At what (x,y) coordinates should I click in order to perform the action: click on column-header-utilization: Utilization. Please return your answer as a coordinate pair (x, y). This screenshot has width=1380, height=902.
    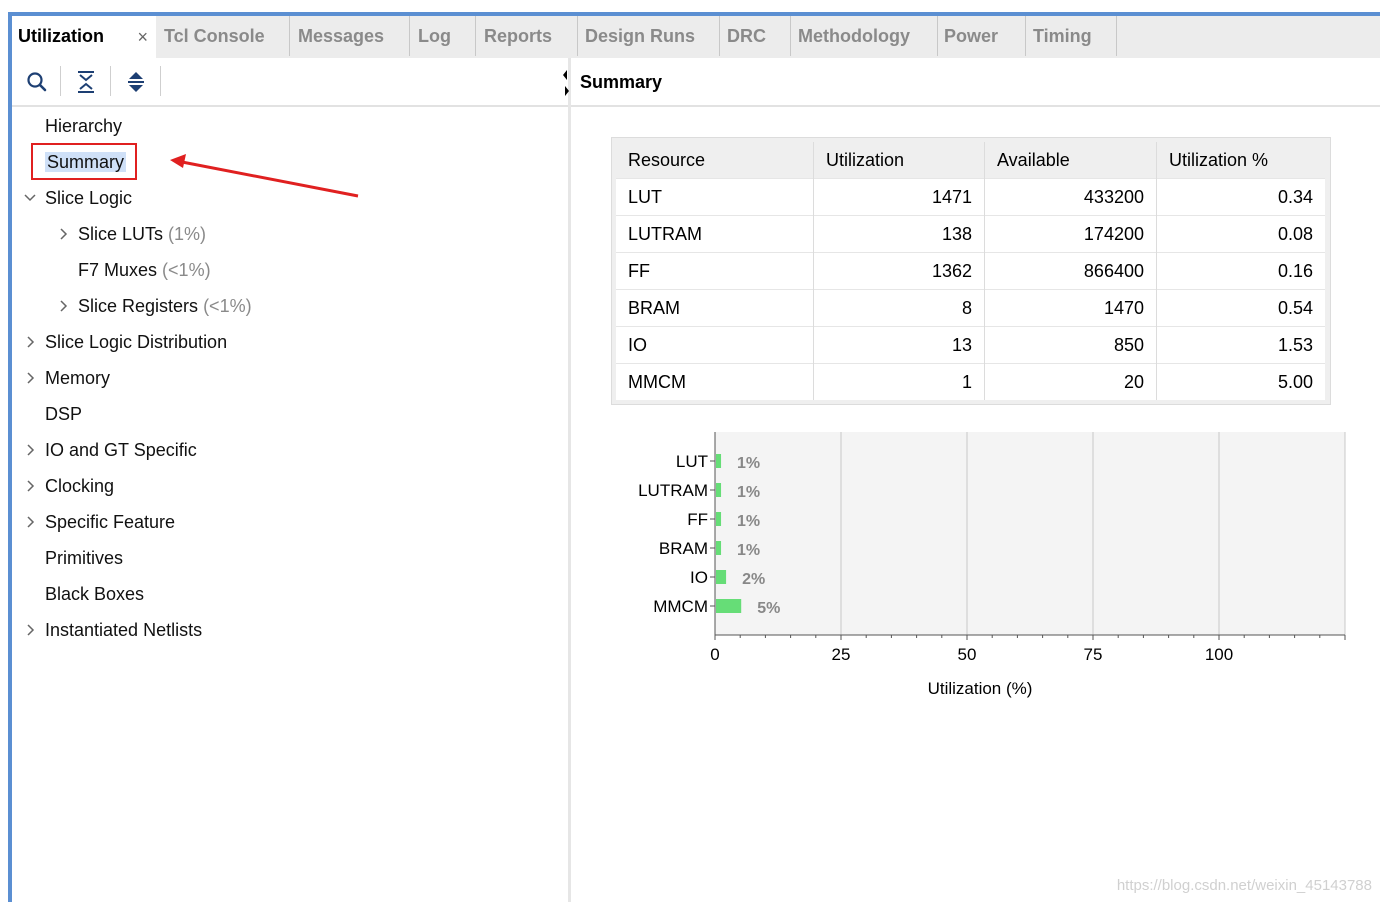
    Looking at the image, I should click on (899, 160).